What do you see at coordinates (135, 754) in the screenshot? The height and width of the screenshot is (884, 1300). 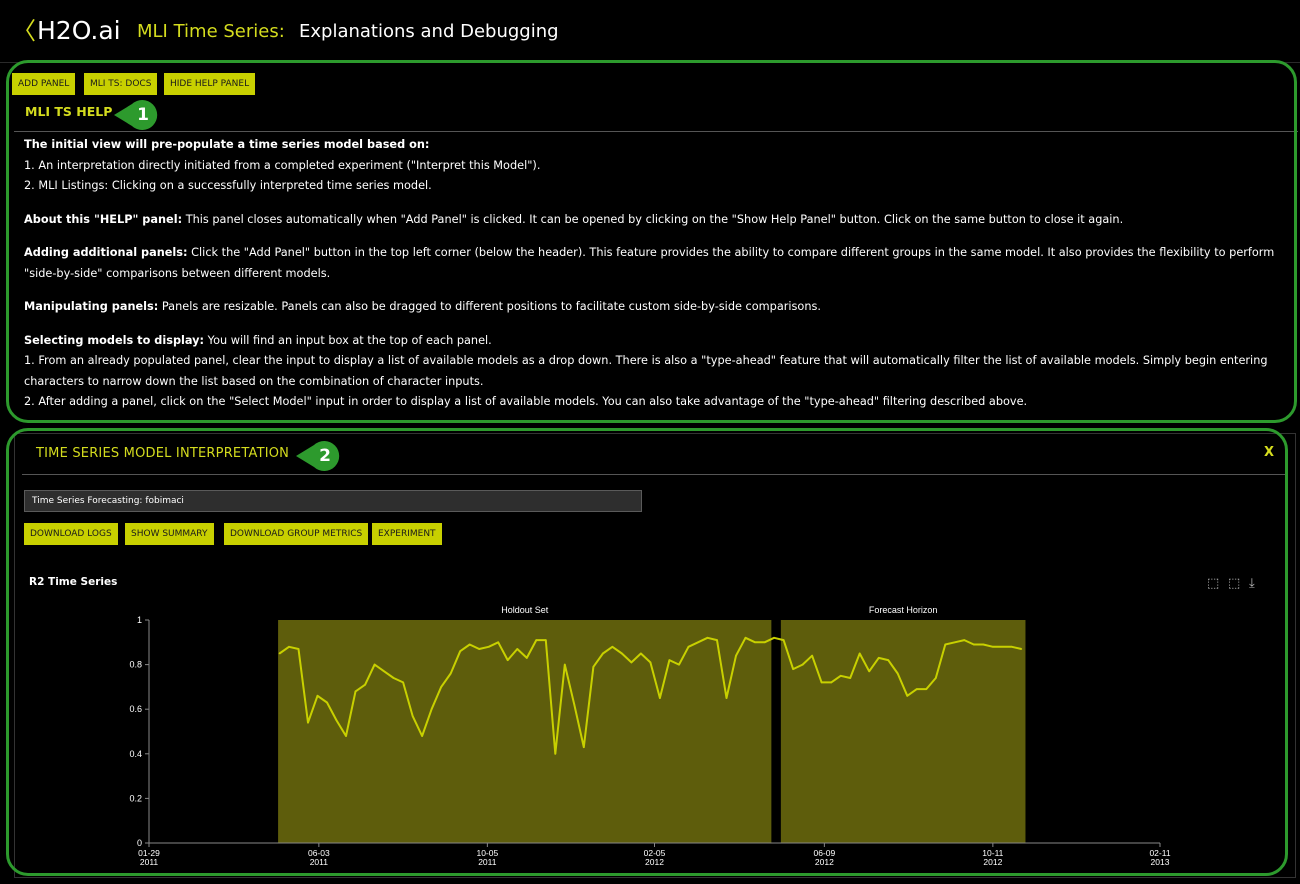 I see `y-tick-label: 0.4` at bounding box center [135, 754].